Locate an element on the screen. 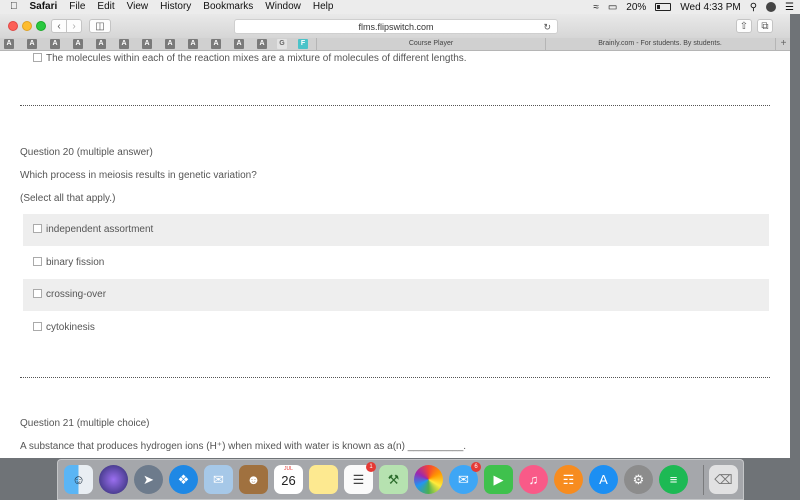 Image resolution: width=800 pixels, height=500 pixels. question-21-header: Question 21 (multiple choice) is located at coordinates (85, 423).